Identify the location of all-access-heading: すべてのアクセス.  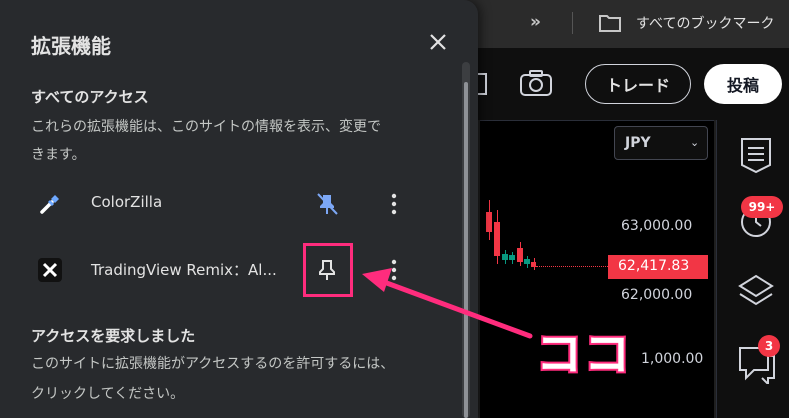
(90, 97).